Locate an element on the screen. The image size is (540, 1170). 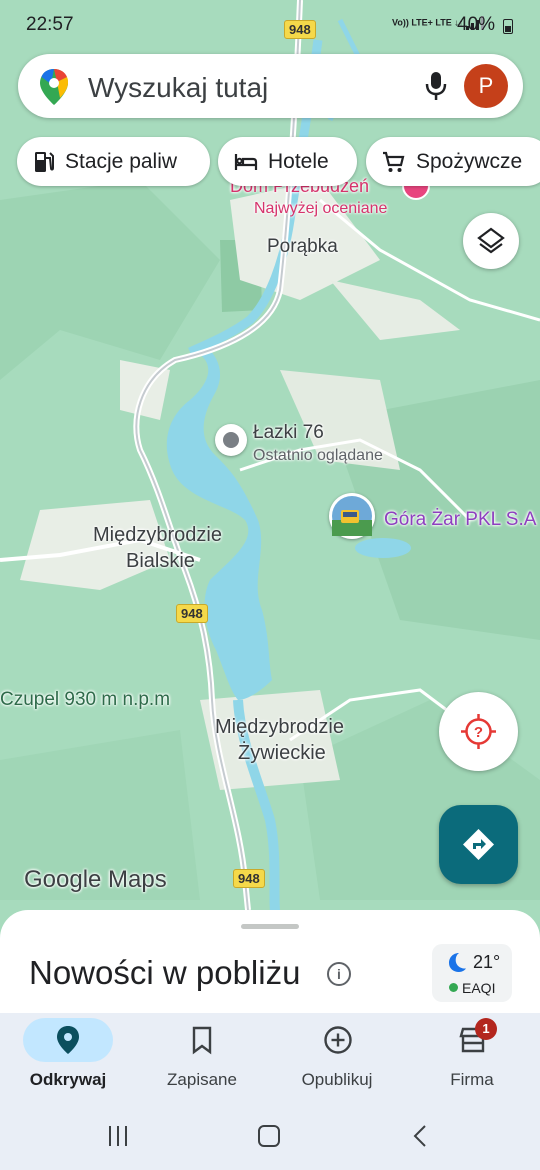
road-948-shield-bottom: 948 is located at coordinates (249, 878).